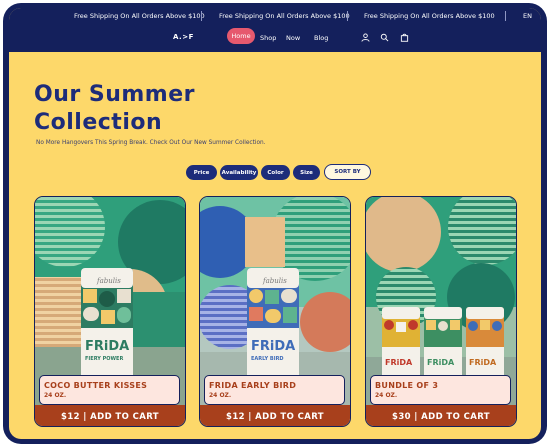  Describe the element at coordinates (365, 37) in the screenshot. I see `user-icon` at that location.